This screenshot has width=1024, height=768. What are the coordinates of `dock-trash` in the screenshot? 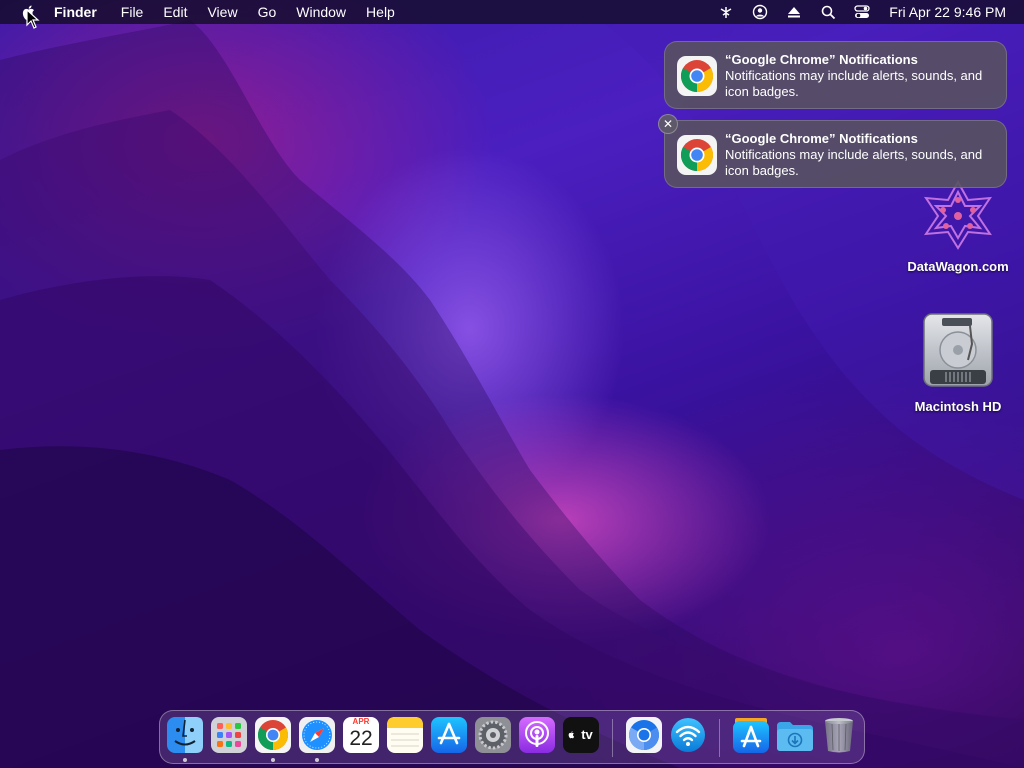 It's located at (839, 735).